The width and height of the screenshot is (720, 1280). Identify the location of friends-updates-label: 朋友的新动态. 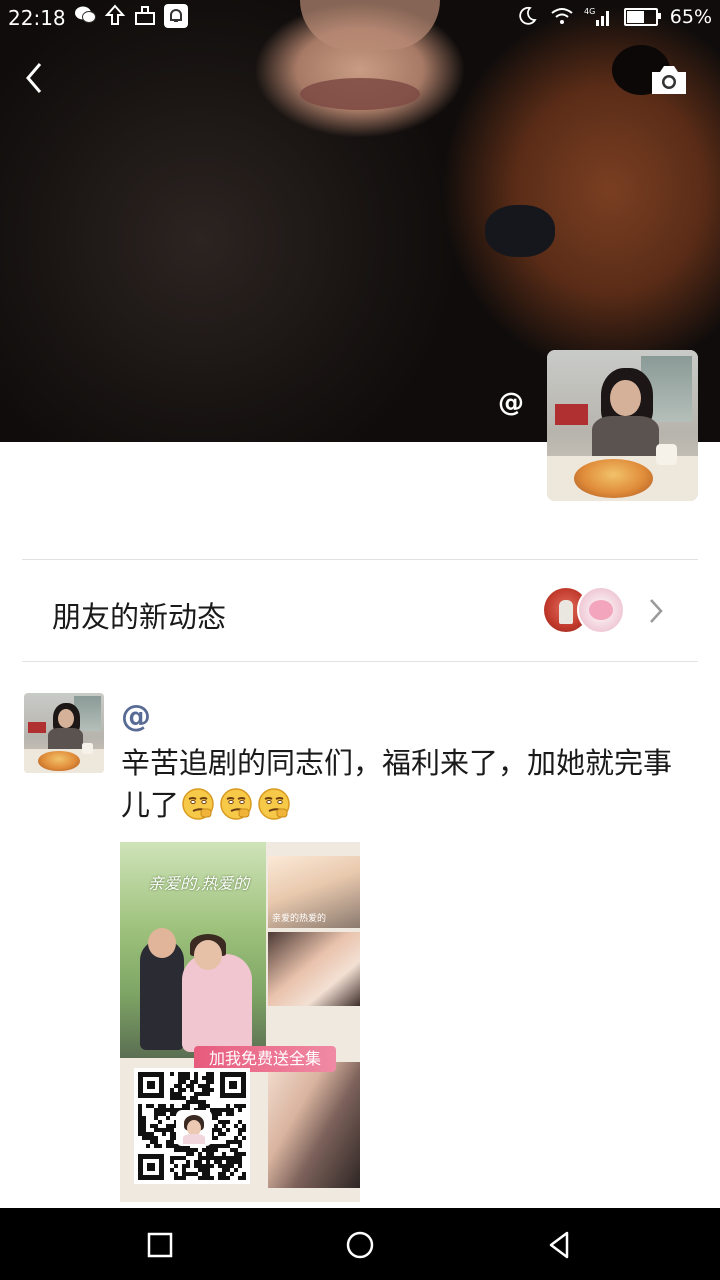
(139, 617).